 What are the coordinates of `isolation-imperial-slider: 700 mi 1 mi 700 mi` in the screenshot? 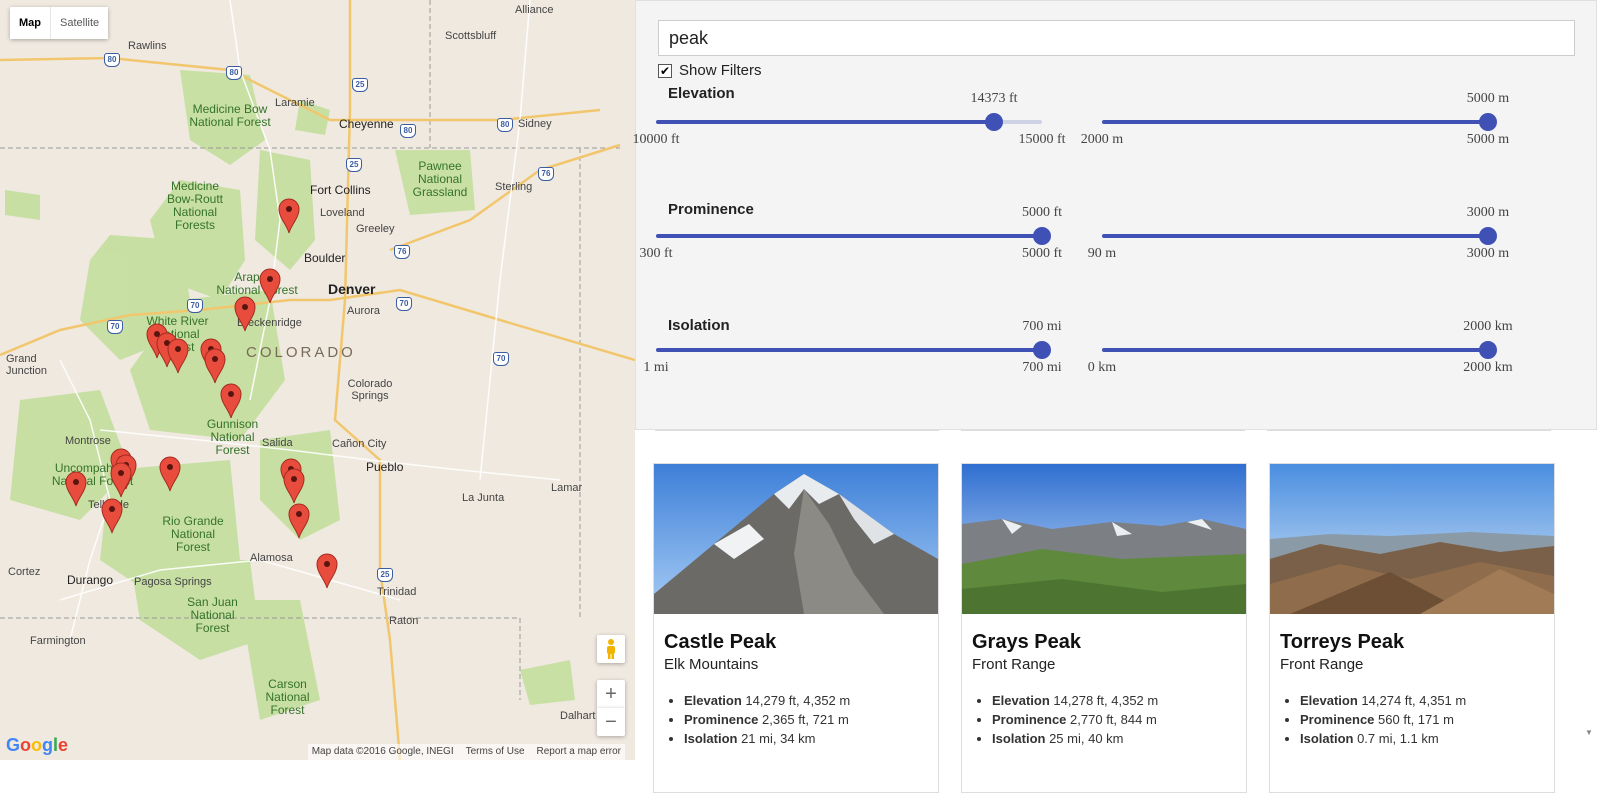 It's located at (852, 356).